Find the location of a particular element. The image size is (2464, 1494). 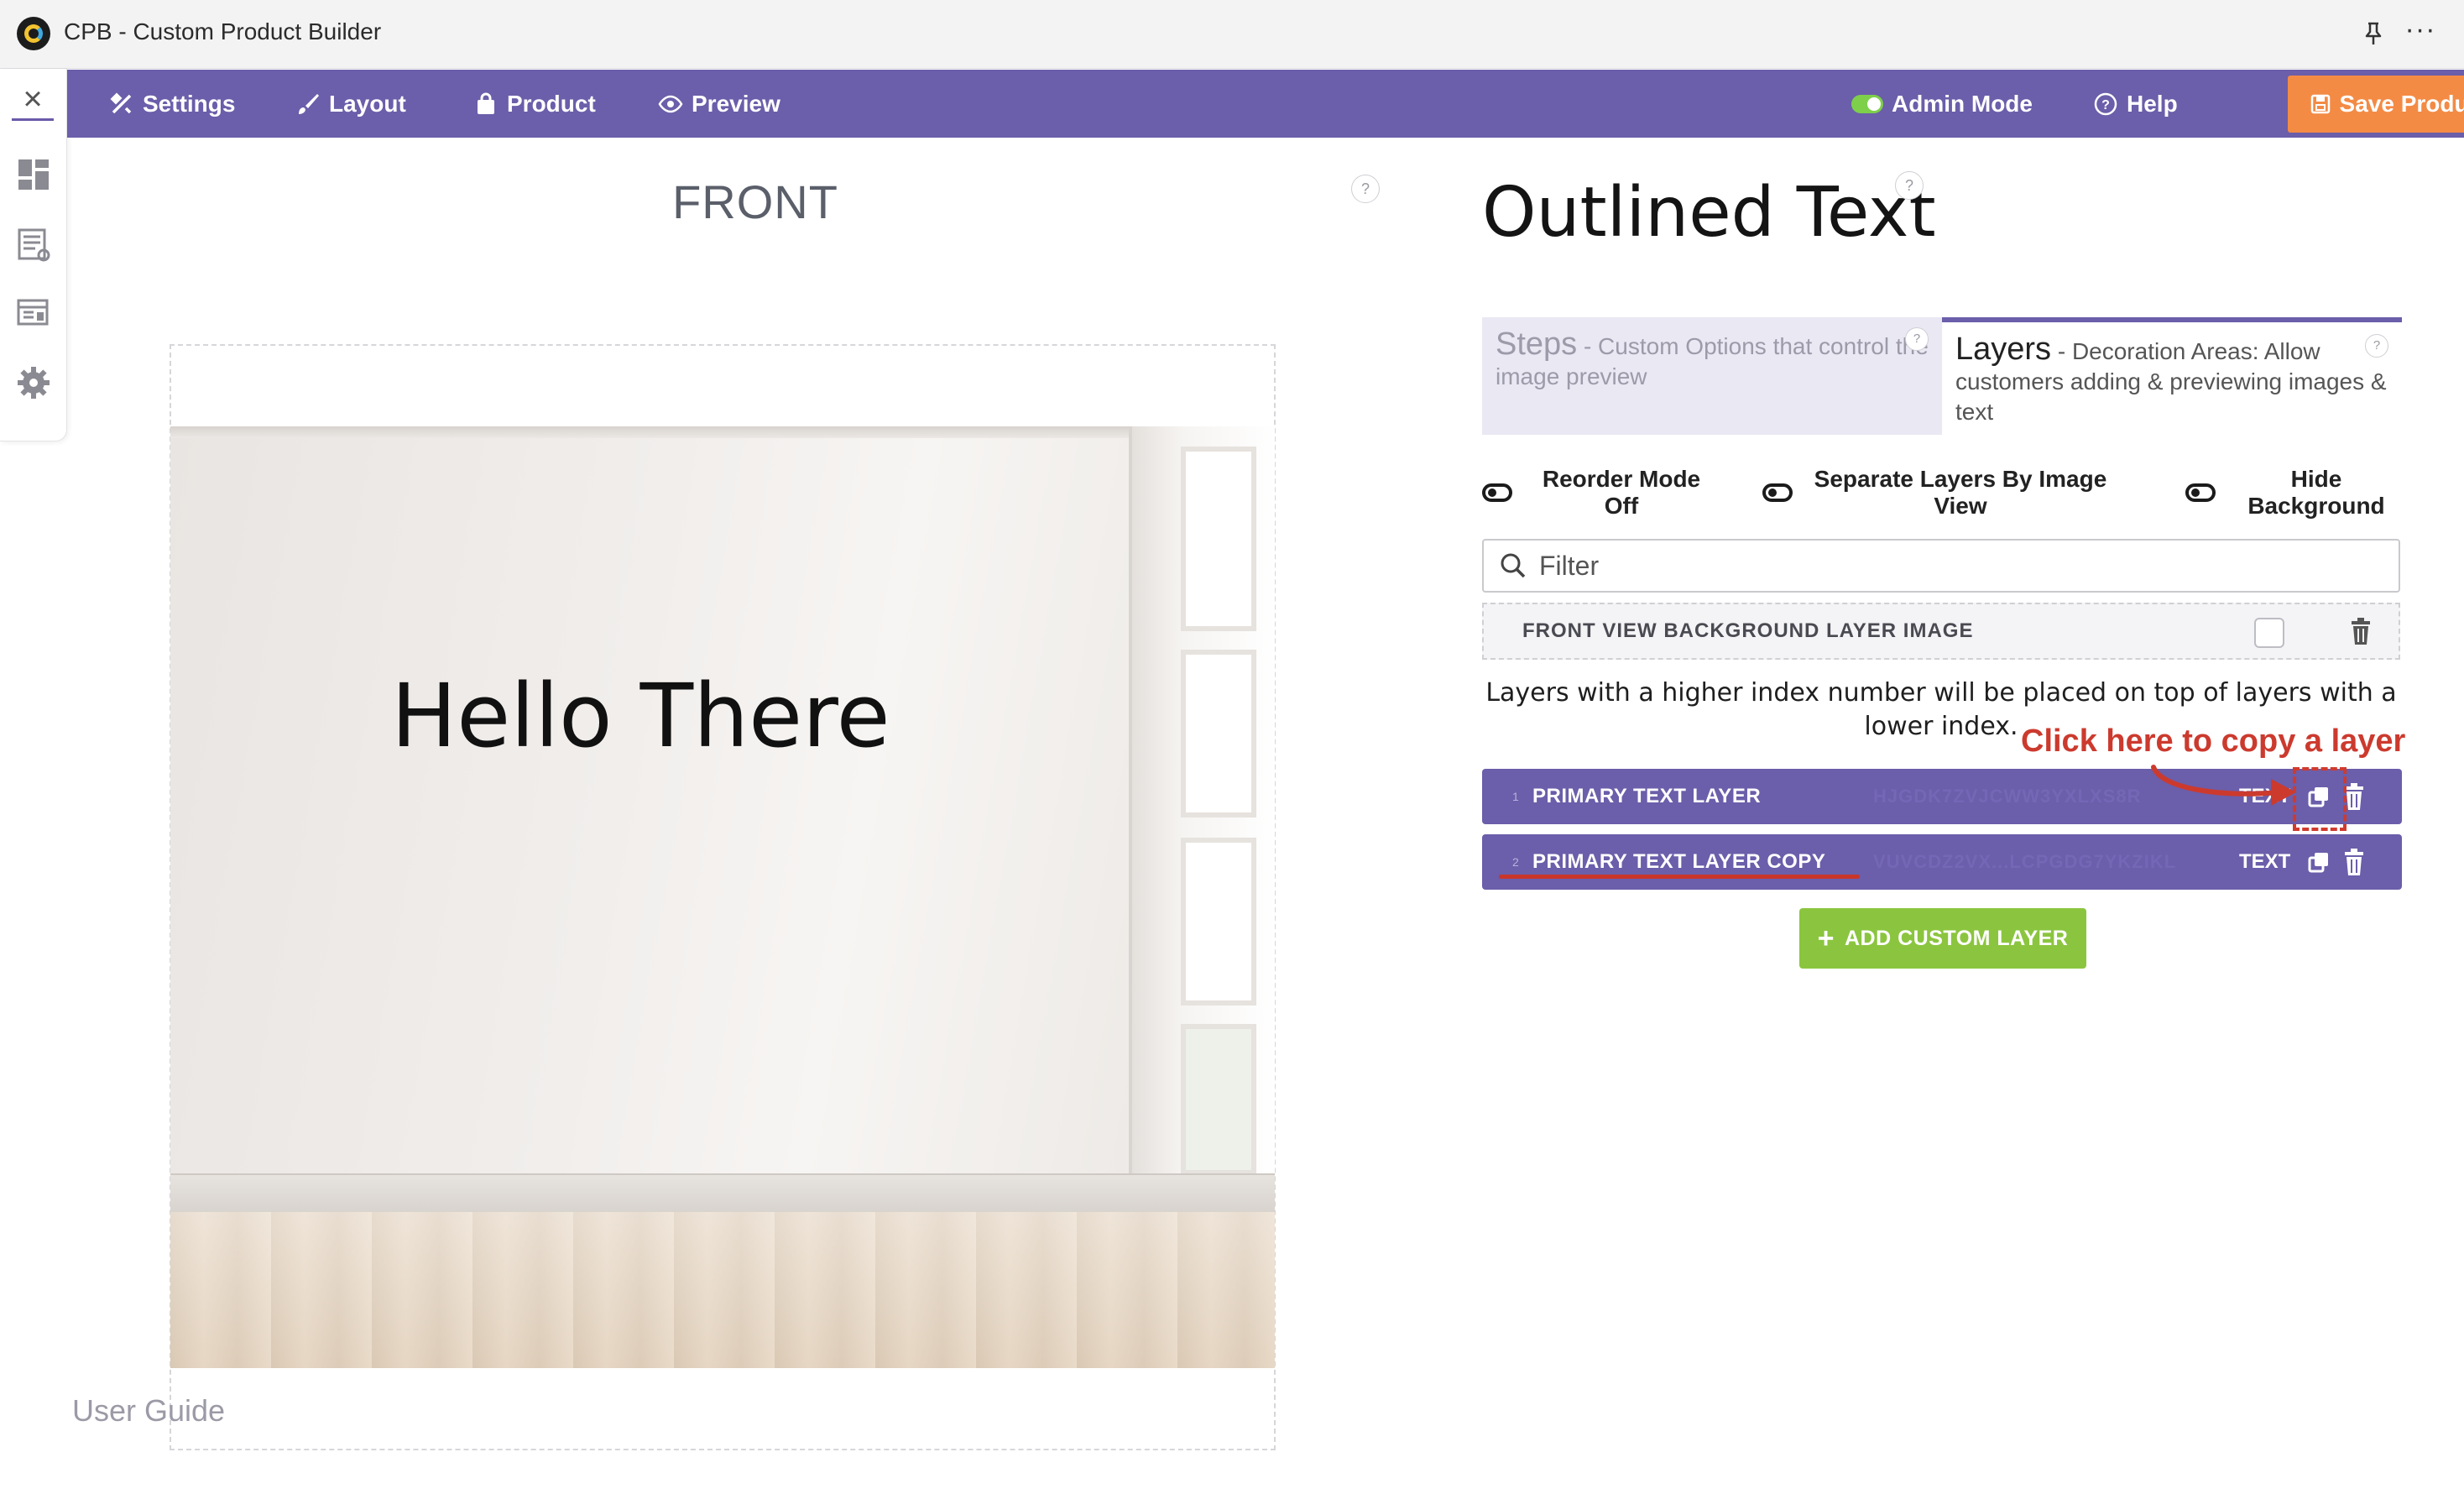

nav-settings-label: Settings is located at coordinates (189, 103).